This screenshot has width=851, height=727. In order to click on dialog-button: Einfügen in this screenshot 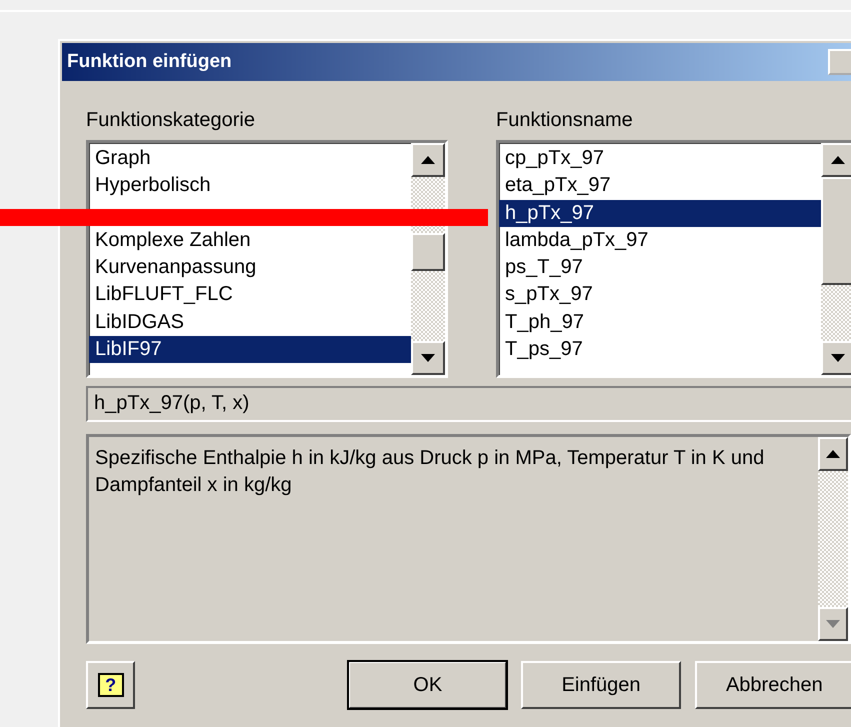, I will do `click(601, 685)`.